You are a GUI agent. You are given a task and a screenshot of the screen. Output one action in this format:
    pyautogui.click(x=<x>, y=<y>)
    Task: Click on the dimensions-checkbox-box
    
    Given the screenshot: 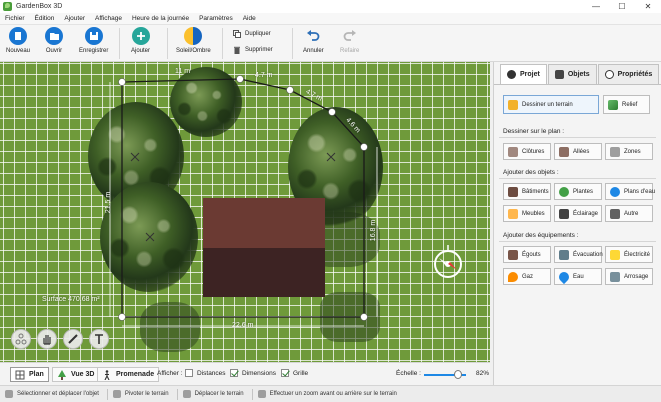 What is the action you would take?
    pyautogui.click(x=234, y=373)
    